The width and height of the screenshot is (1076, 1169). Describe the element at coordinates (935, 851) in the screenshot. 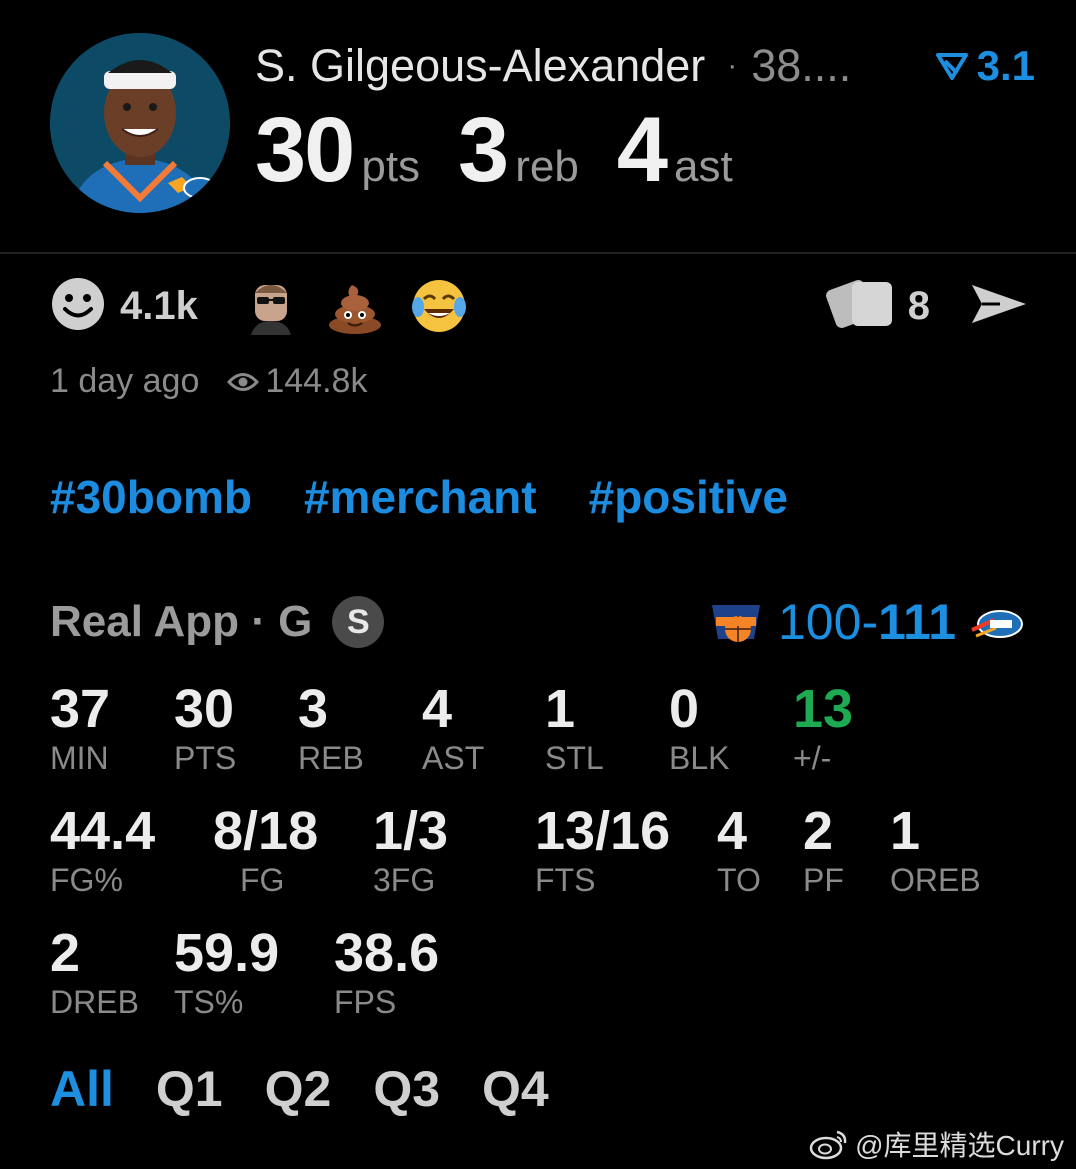

I see `stat-oreb: 1 OREB` at that location.